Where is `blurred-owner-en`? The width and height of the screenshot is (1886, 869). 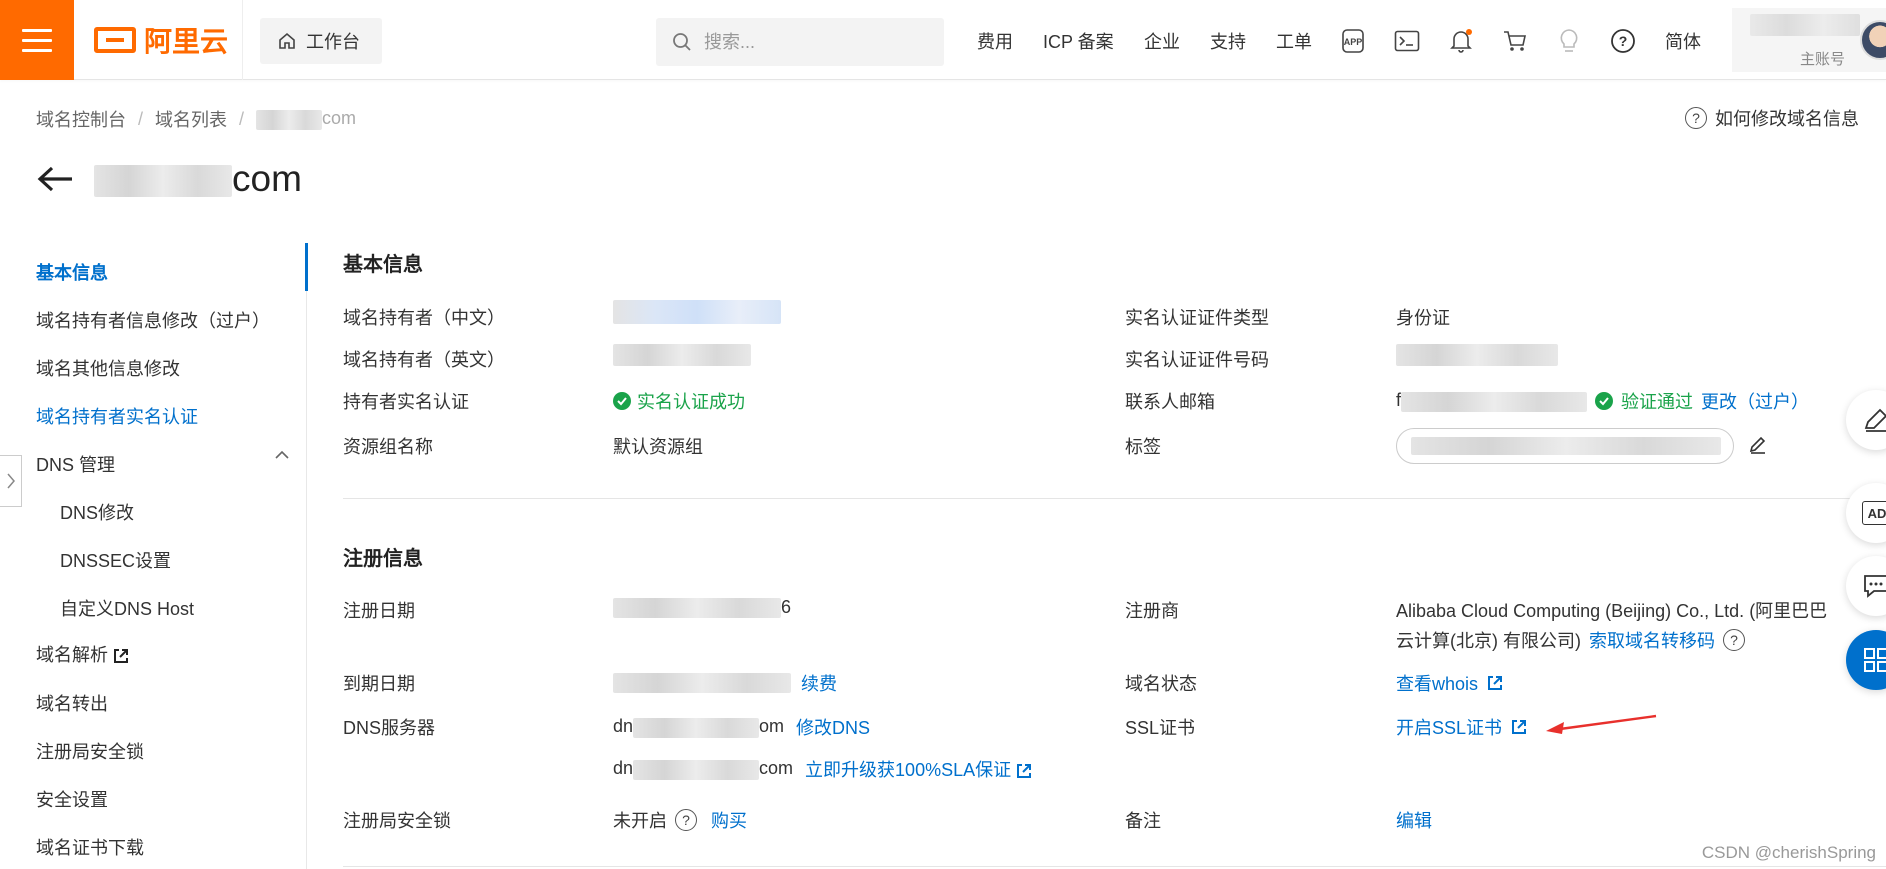
blurred-owner-en is located at coordinates (682, 355).